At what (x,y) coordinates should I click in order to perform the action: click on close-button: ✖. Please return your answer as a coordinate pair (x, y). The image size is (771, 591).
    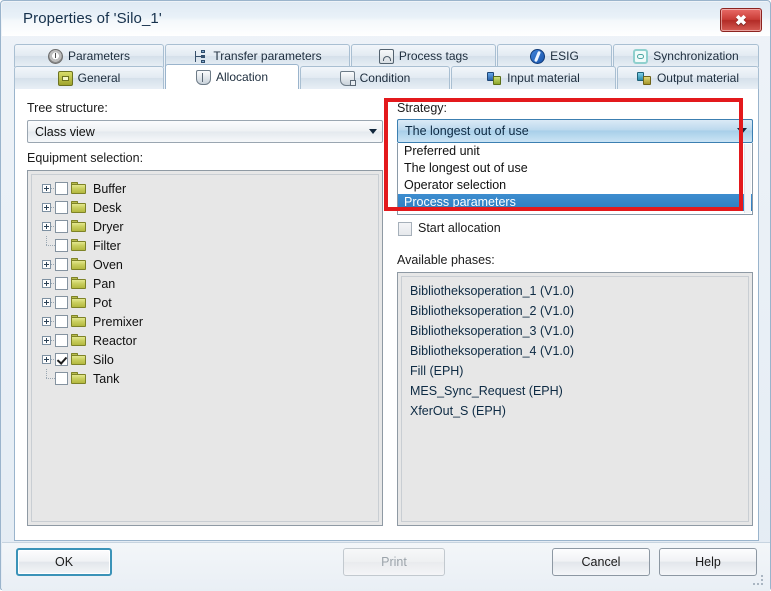
    Looking at the image, I should click on (741, 20).